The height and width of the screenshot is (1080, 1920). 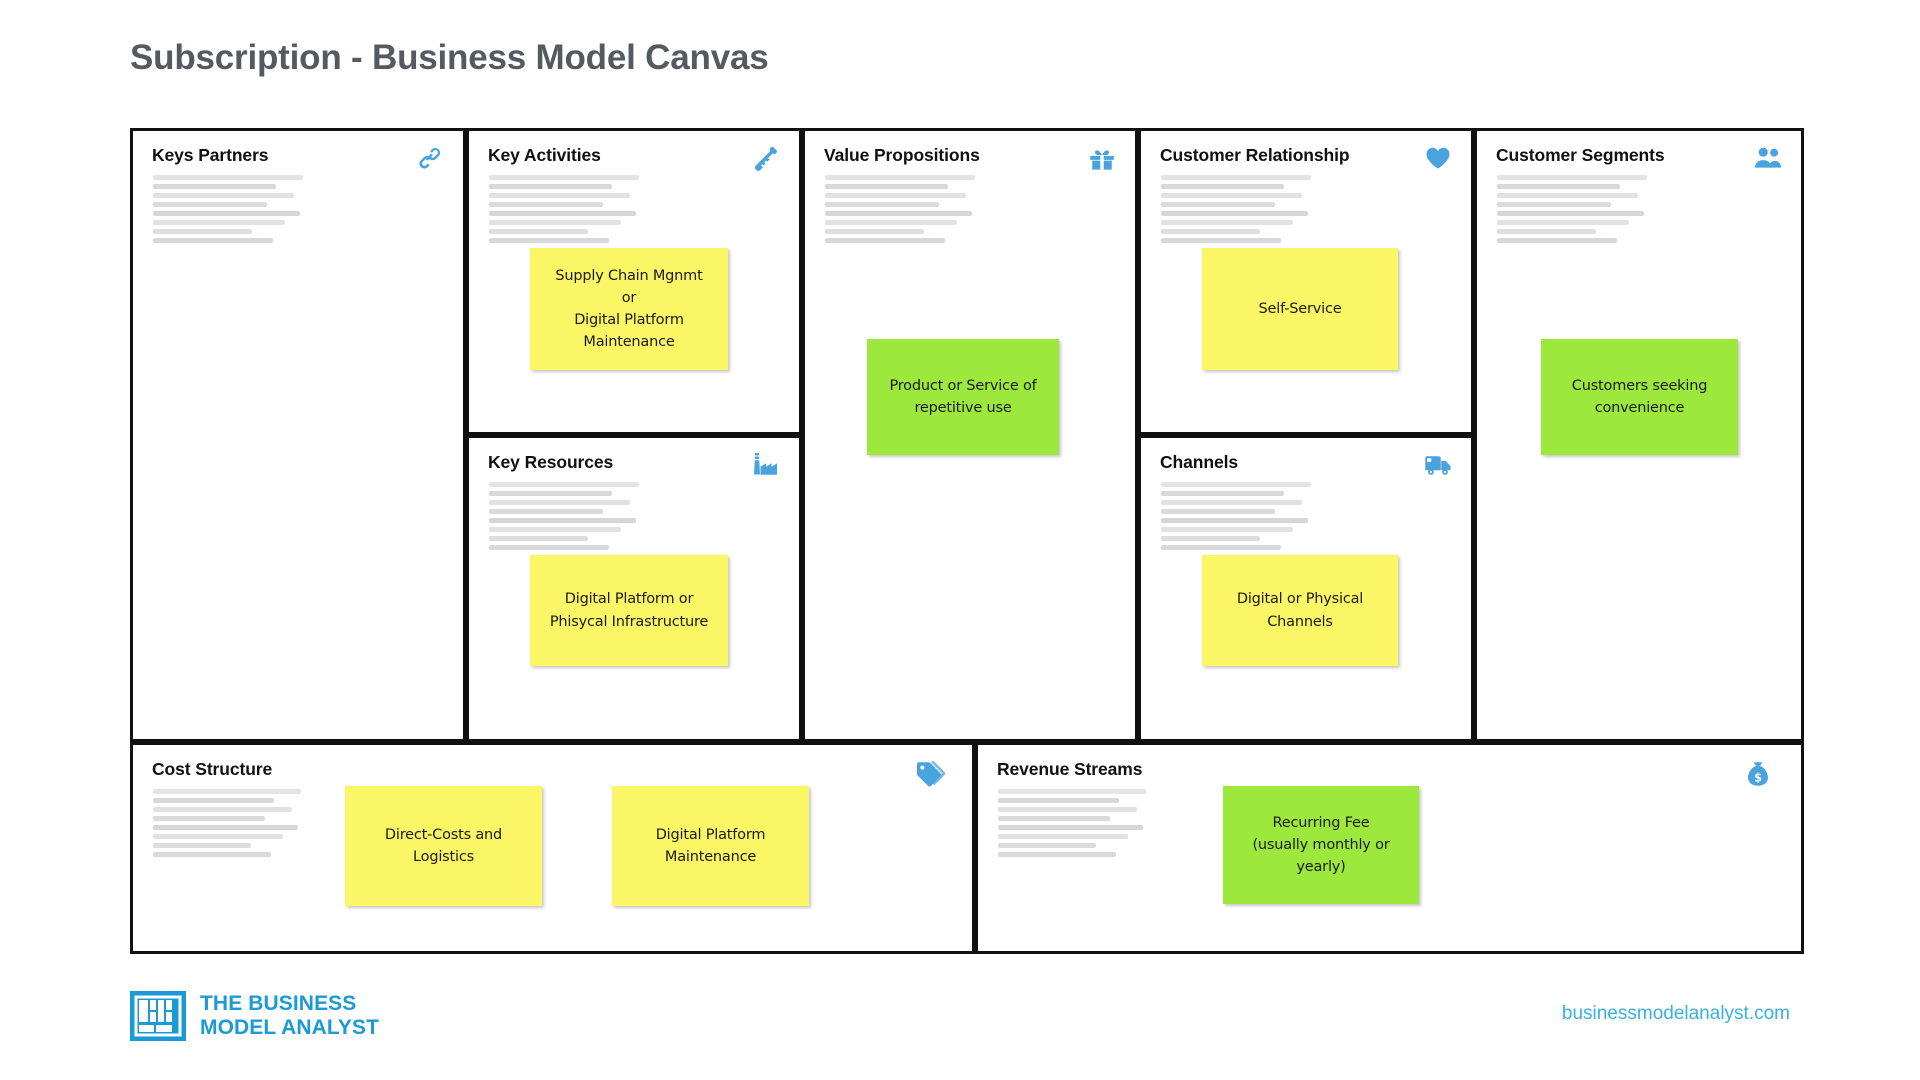 I want to click on block-channels: Channels Digital or Physical Channels, so click(x=1306, y=588).